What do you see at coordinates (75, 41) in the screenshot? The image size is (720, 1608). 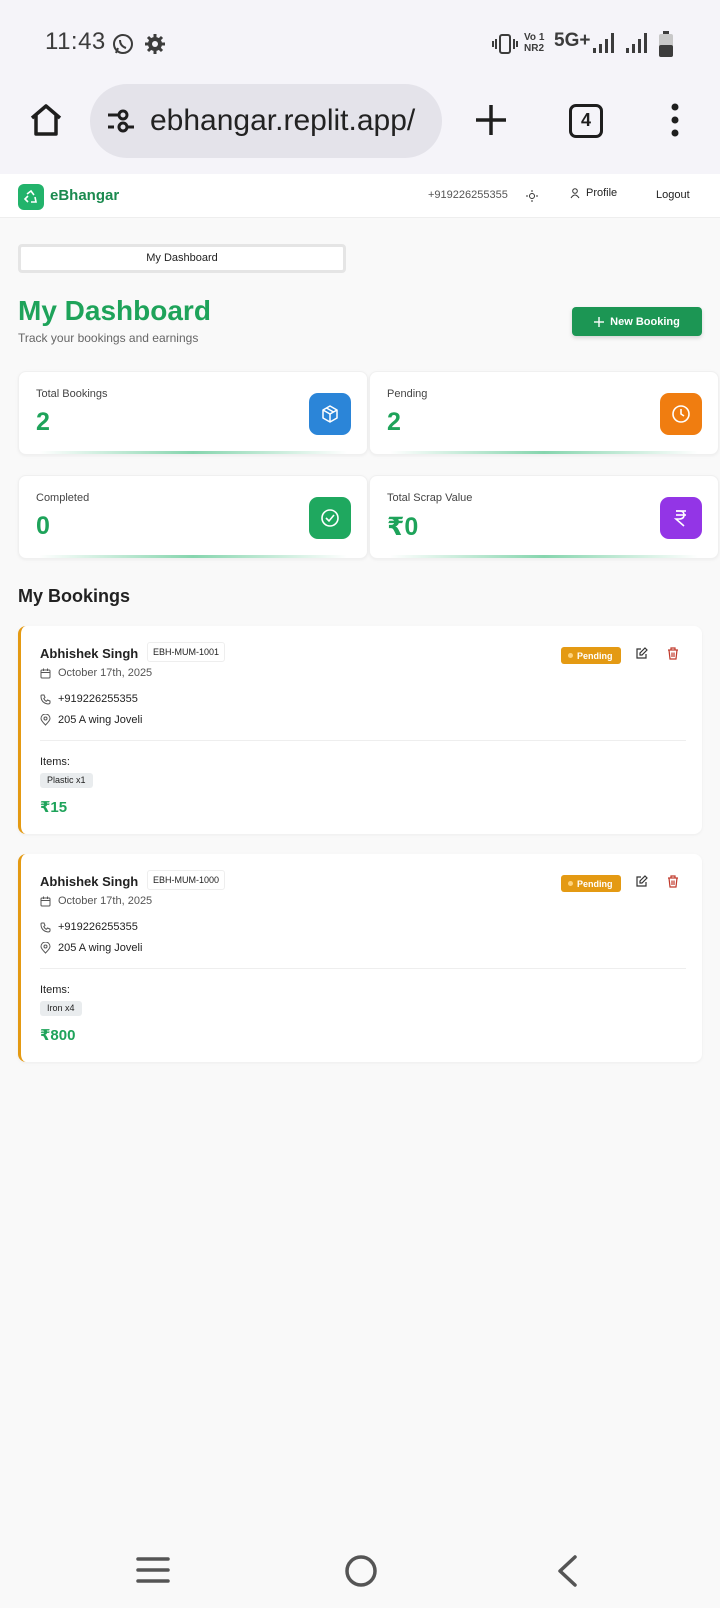 I see `status-time: 11:43` at bounding box center [75, 41].